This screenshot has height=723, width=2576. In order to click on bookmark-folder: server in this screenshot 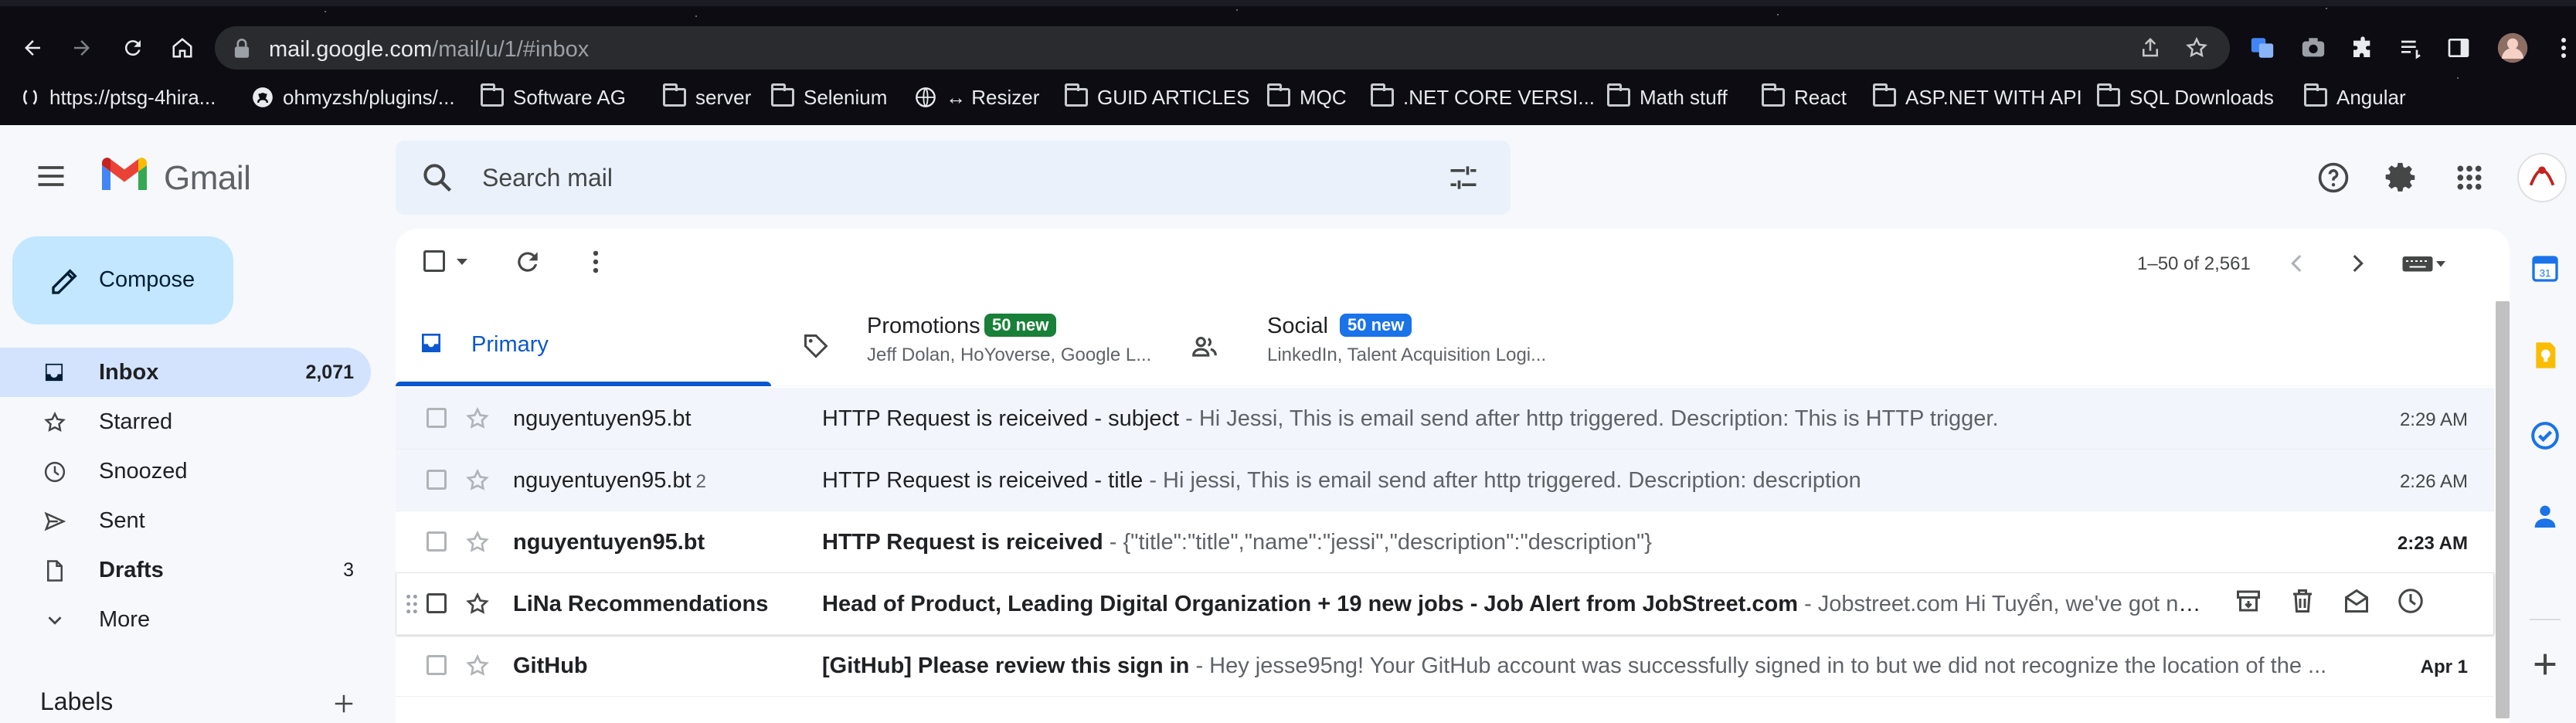, I will do `click(707, 97)`.